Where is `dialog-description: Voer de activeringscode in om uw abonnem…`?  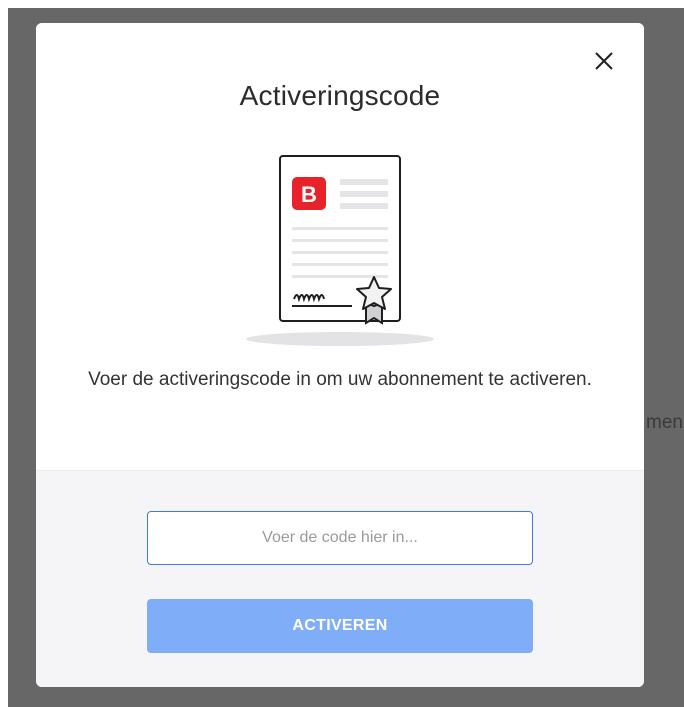
dialog-description: Voer de activeringscode in om uw abonnem… is located at coordinates (340, 379).